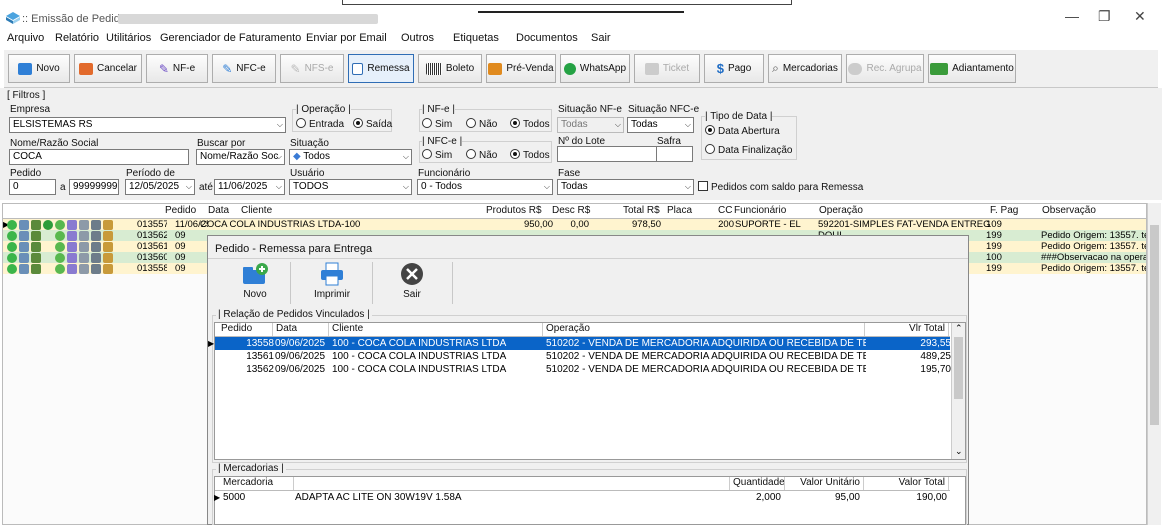 The width and height of the screenshot is (1162, 525). What do you see at coordinates (332, 284) in the screenshot?
I see `dialog-imprimir-button: Imprimir` at bounding box center [332, 284].